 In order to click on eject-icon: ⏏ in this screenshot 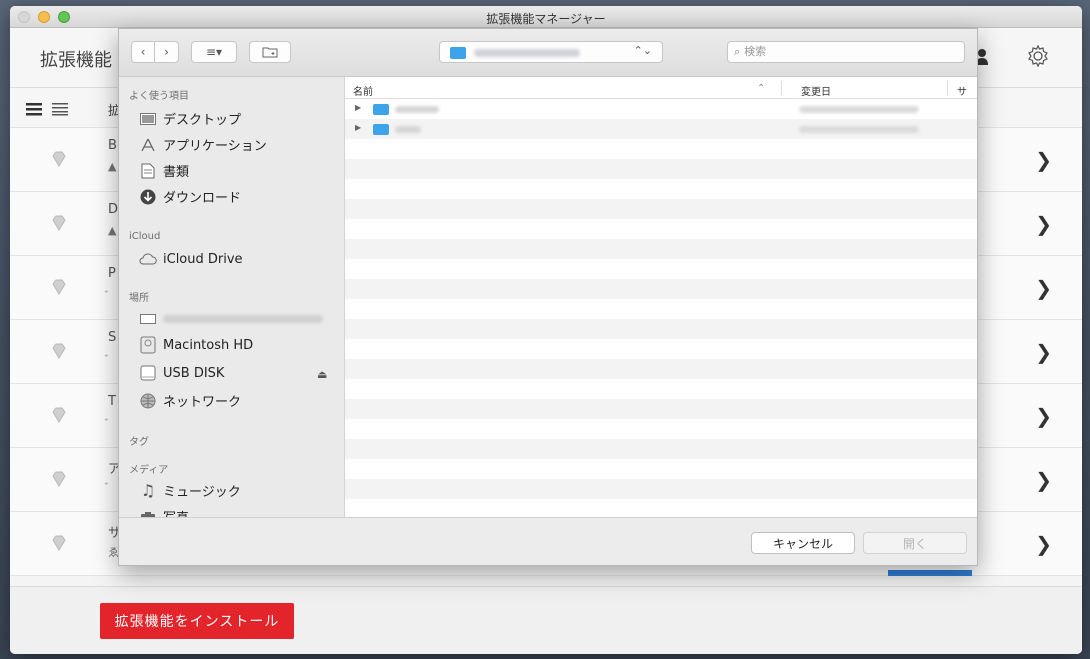, I will do `click(322, 374)`.